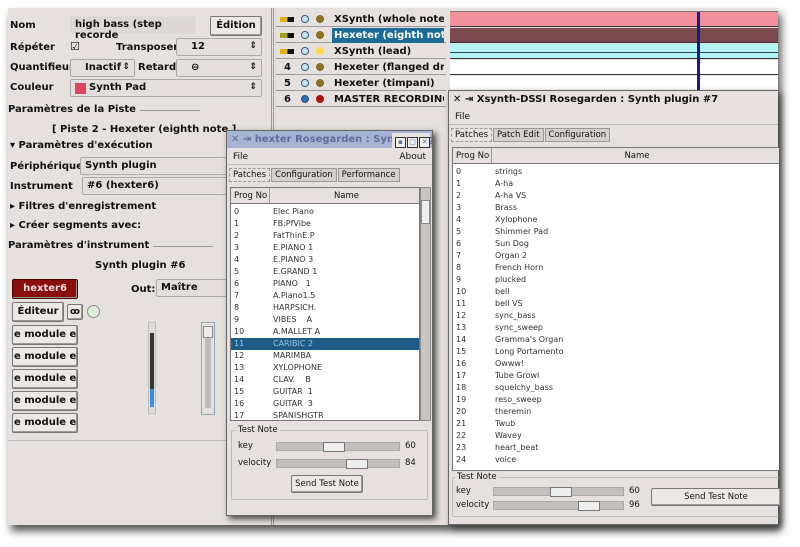 This screenshot has width=800, height=547. I want to click on track-row: Hexeter (eighth notes), so click(361, 35).